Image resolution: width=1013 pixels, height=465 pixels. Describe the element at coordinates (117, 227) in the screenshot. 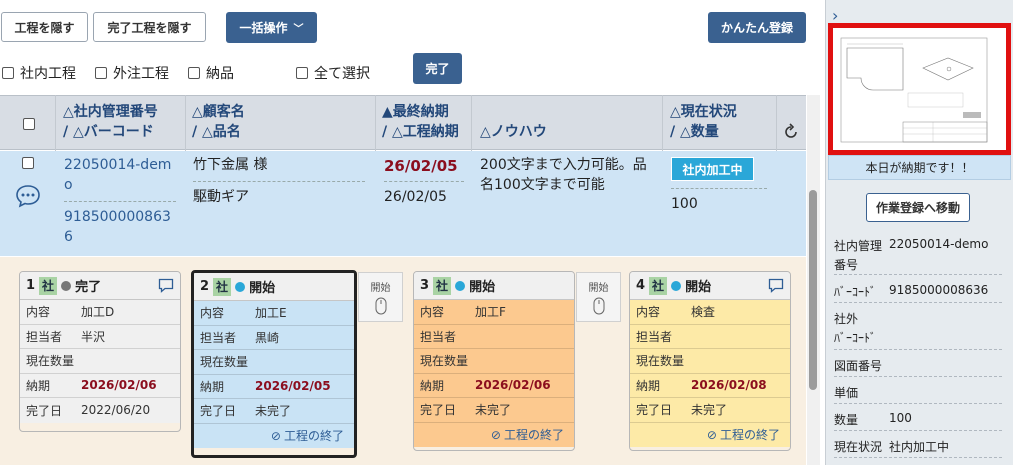

I see `barcode-link: 918500000863 6` at that location.